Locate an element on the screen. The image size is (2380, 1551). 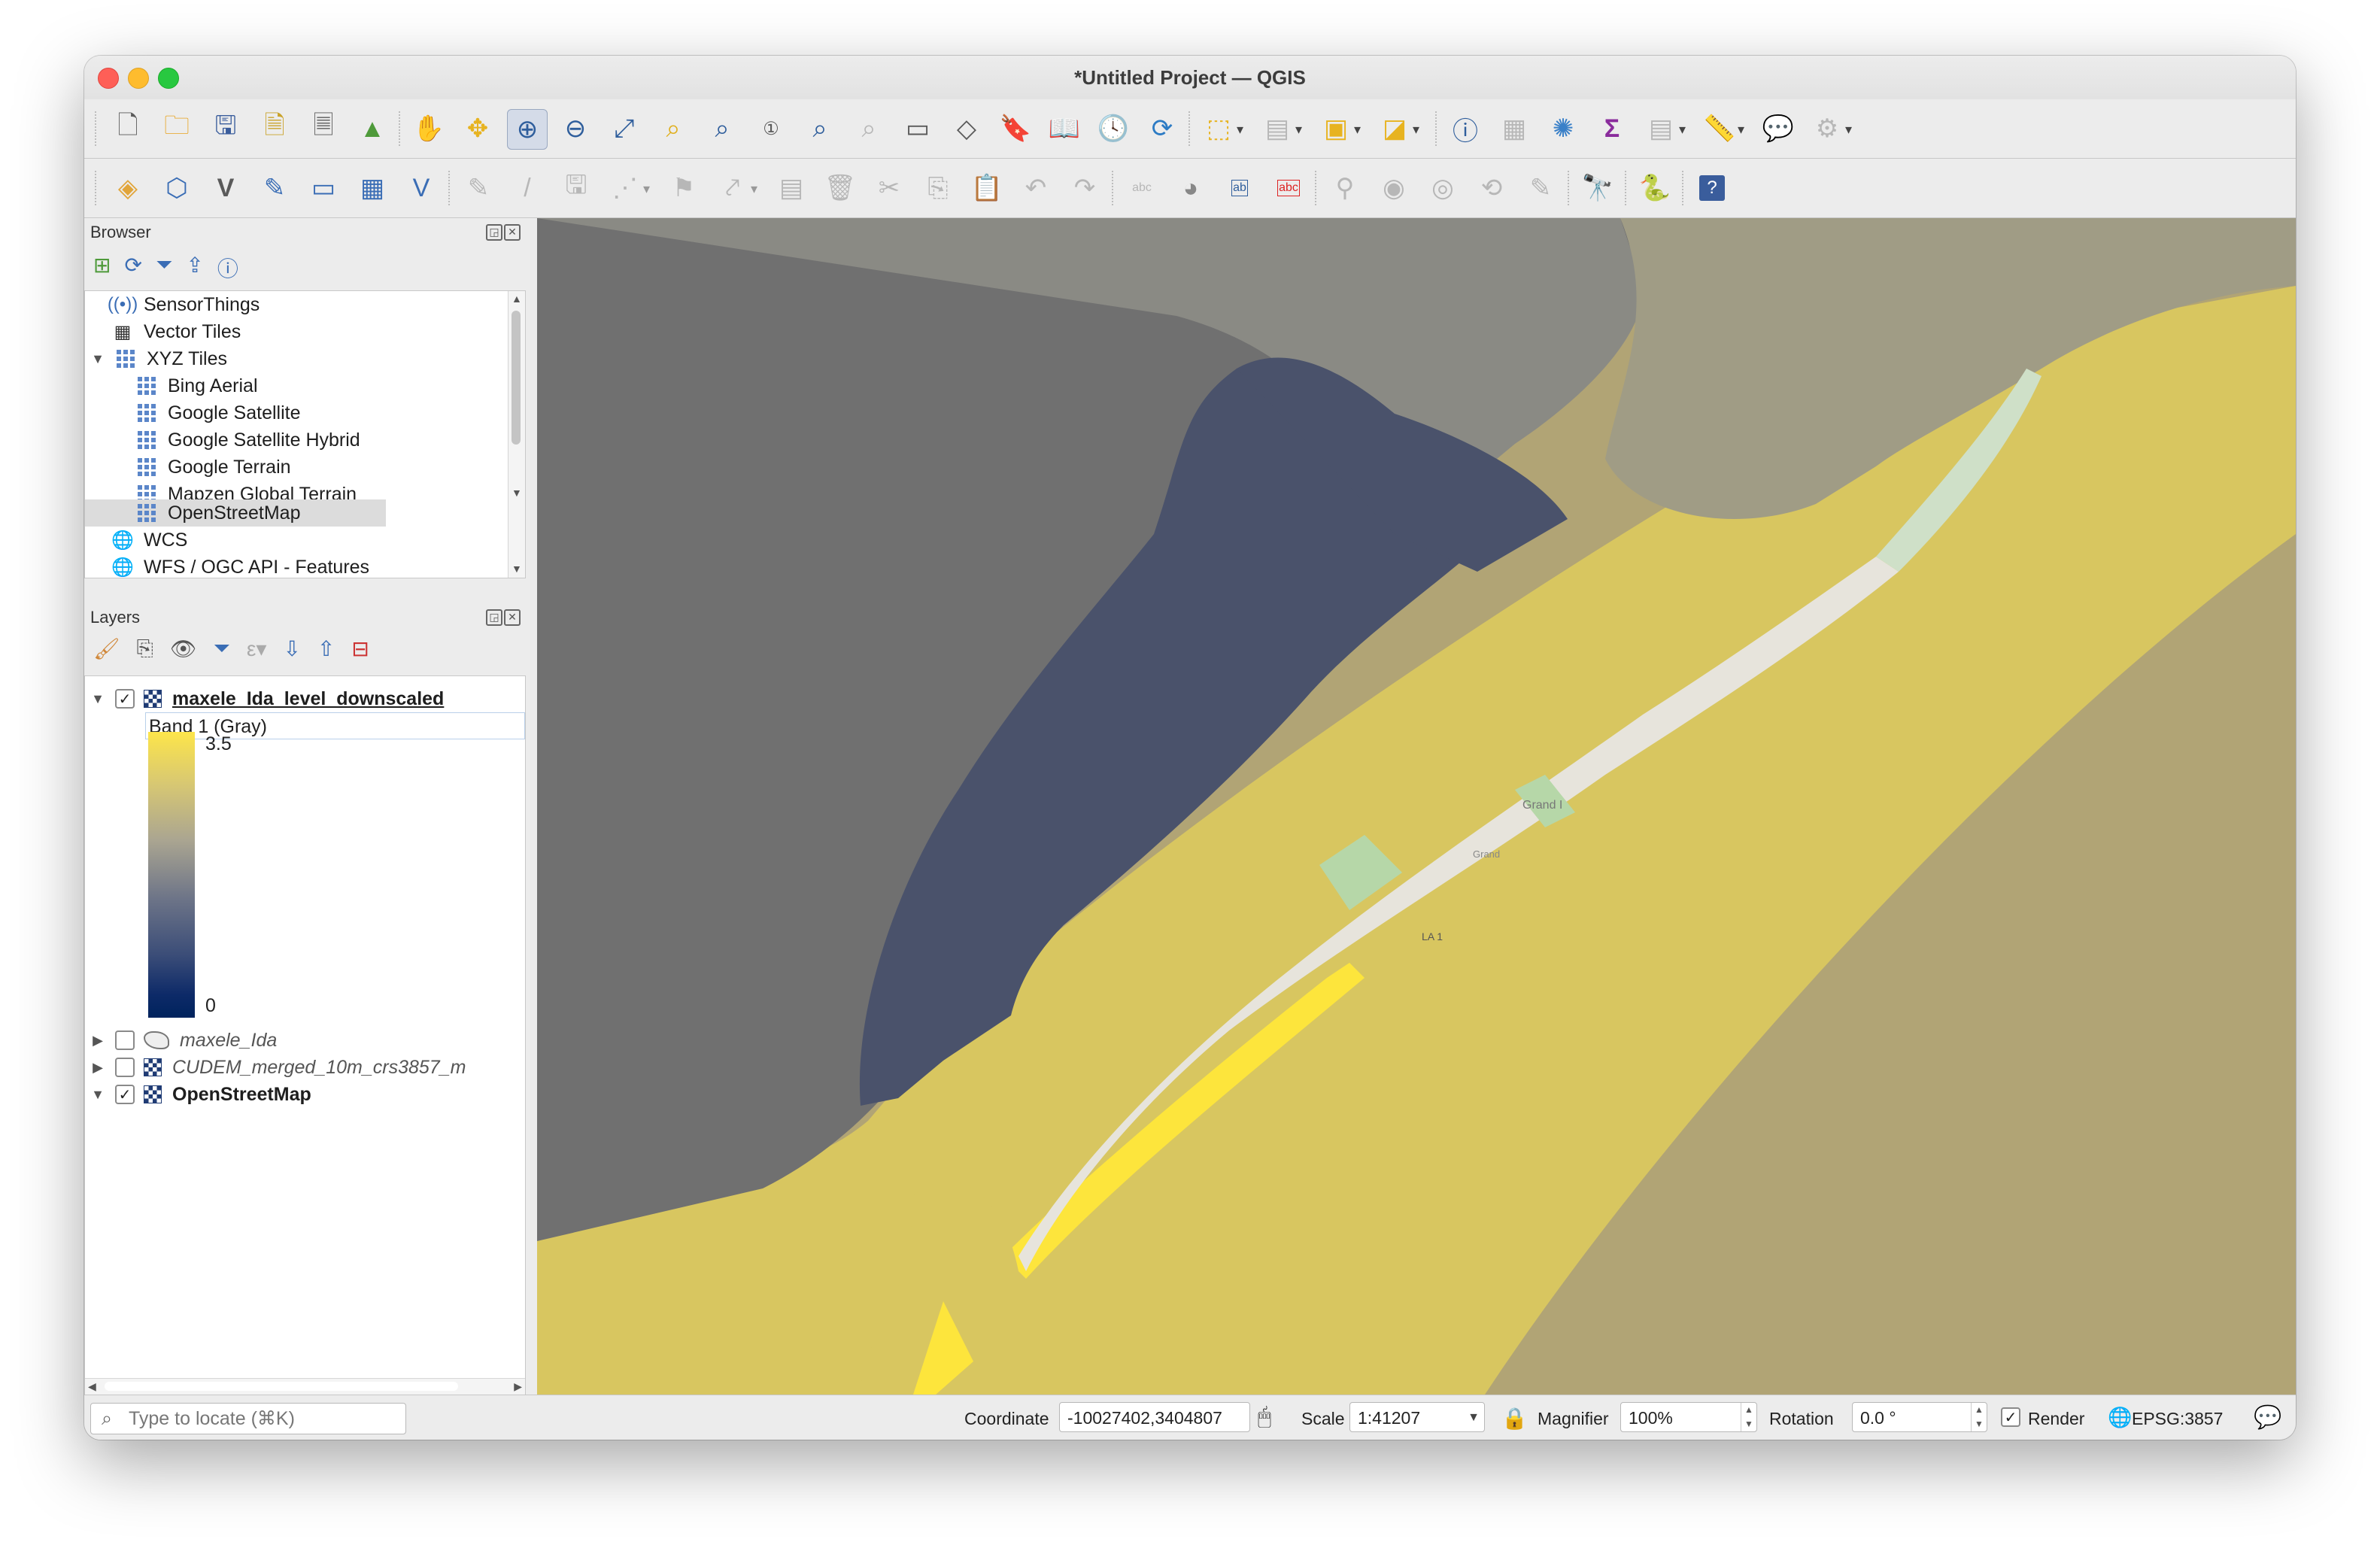
crs-button: EPSG:3857 is located at coordinates (2177, 1419).